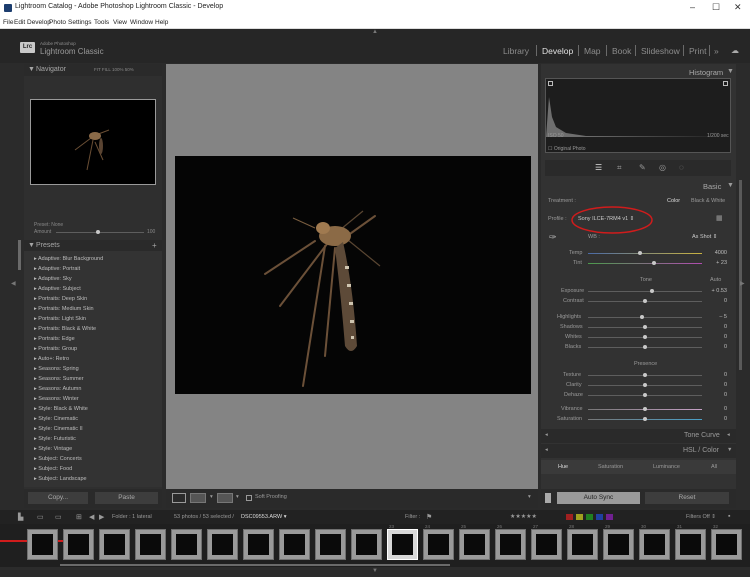  Describe the element at coordinates (120, 22) in the screenshot. I see `menu-view: View` at that location.